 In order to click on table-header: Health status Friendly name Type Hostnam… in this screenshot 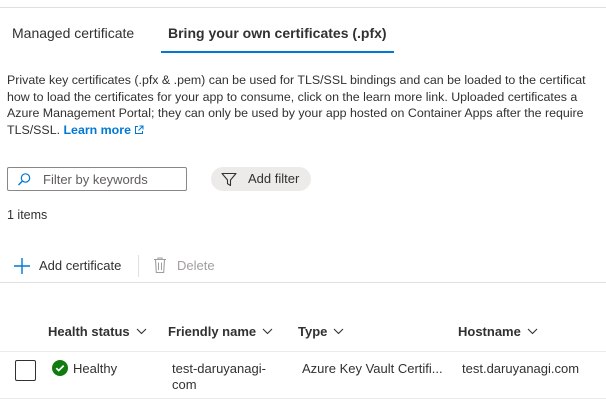, I will do `click(303, 332)`.